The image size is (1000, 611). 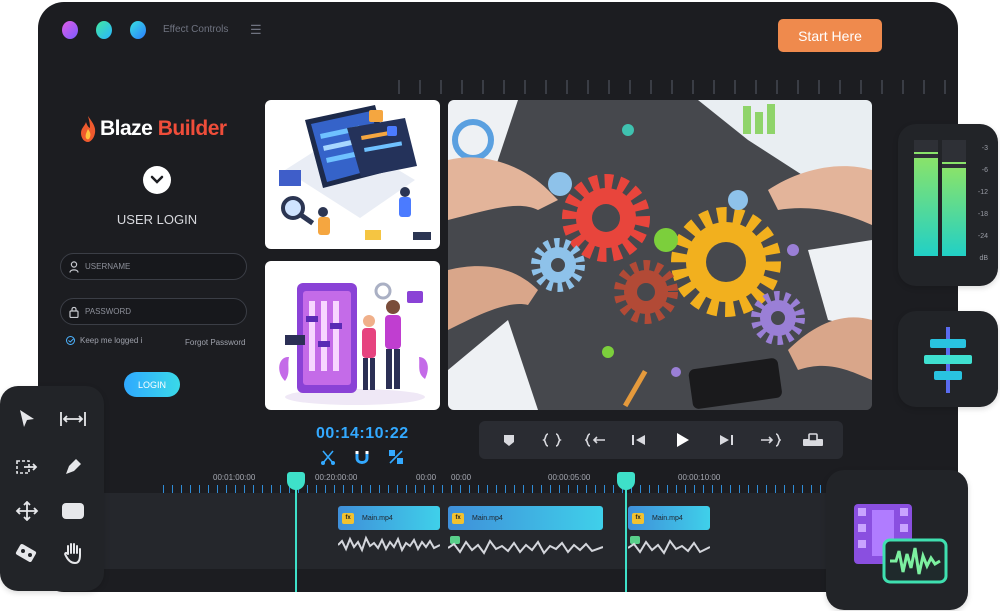 What do you see at coordinates (27, 419) in the screenshot?
I see `select-arrow-icon` at bounding box center [27, 419].